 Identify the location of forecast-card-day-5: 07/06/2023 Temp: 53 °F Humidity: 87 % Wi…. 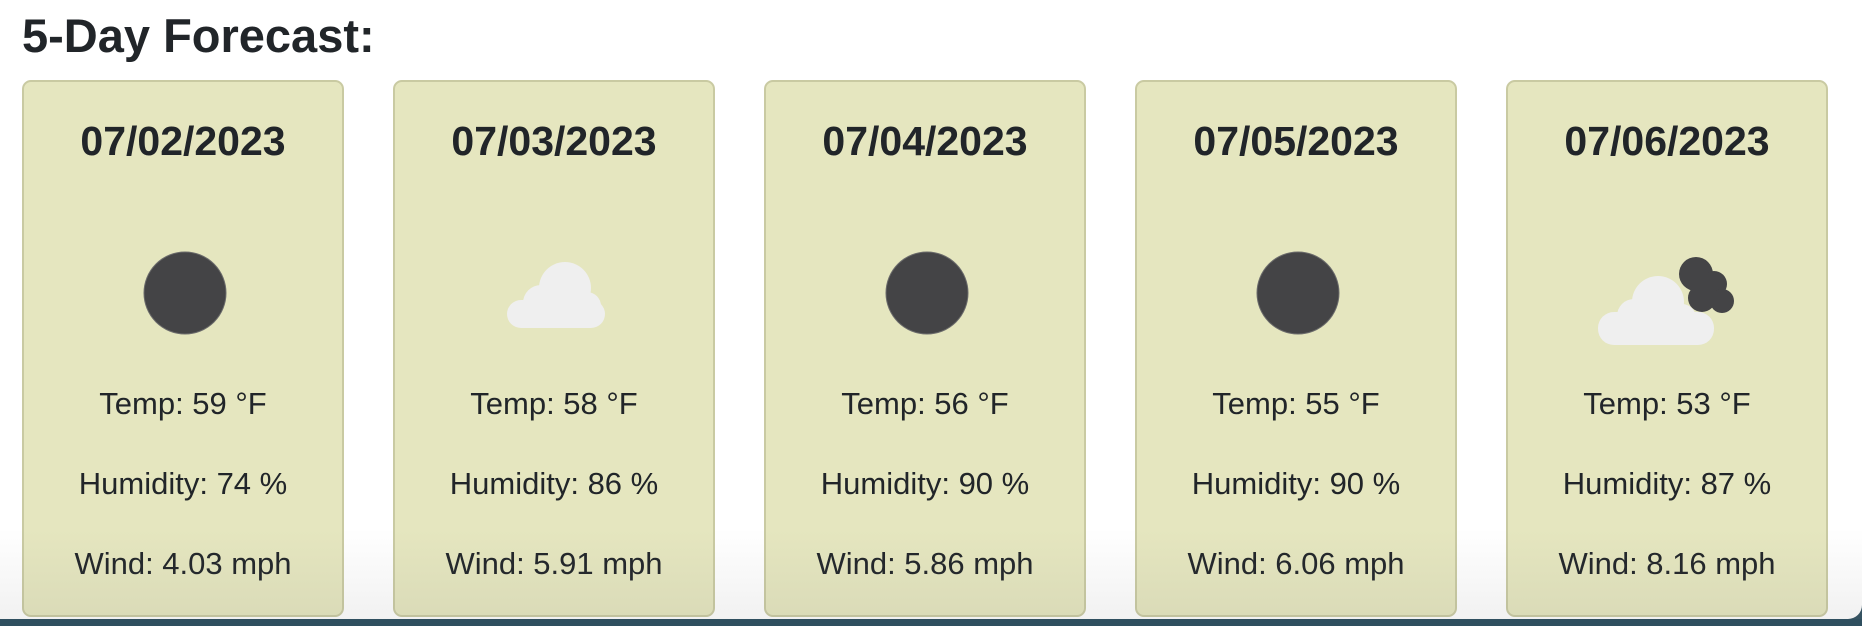
(1667, 348).